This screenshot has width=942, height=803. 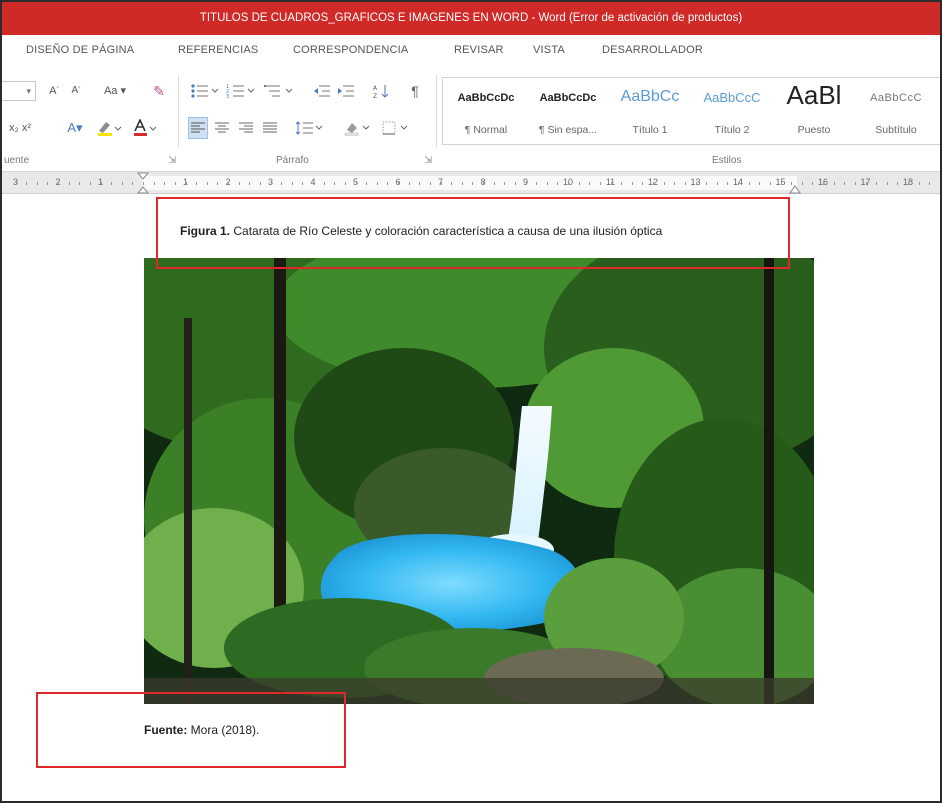 I want to click on svg-text: 3, so click(x=227, y=96).